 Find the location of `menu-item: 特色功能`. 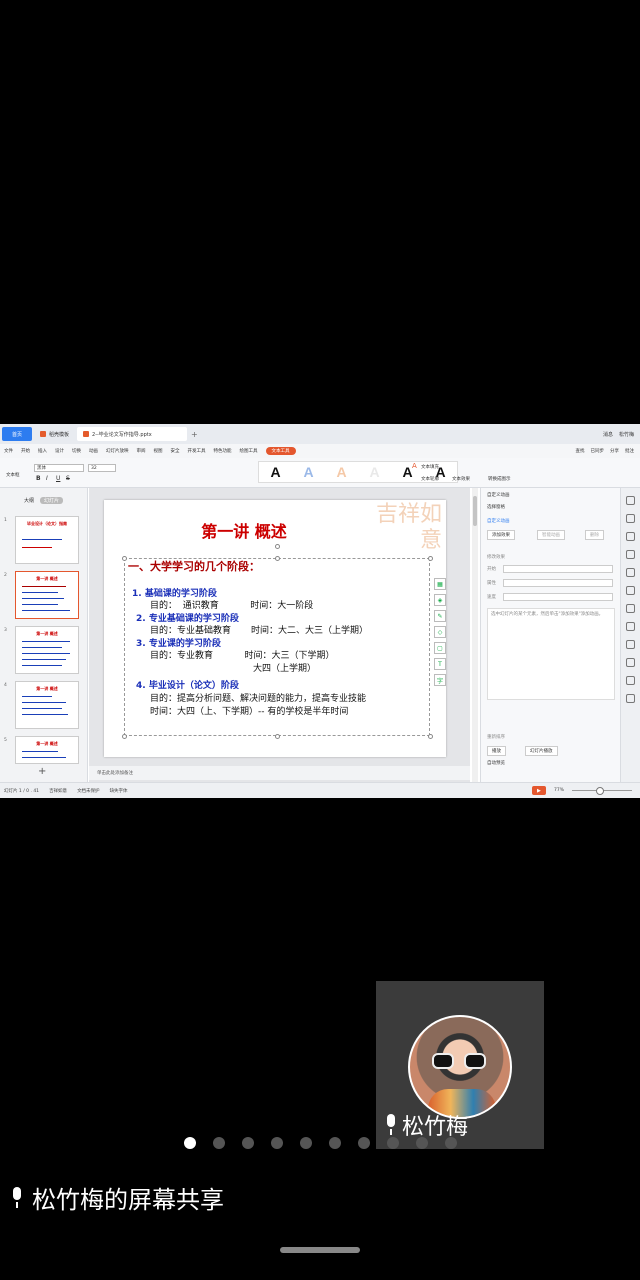

menu-item: 特色功能 is located at coordinates (223, 451).